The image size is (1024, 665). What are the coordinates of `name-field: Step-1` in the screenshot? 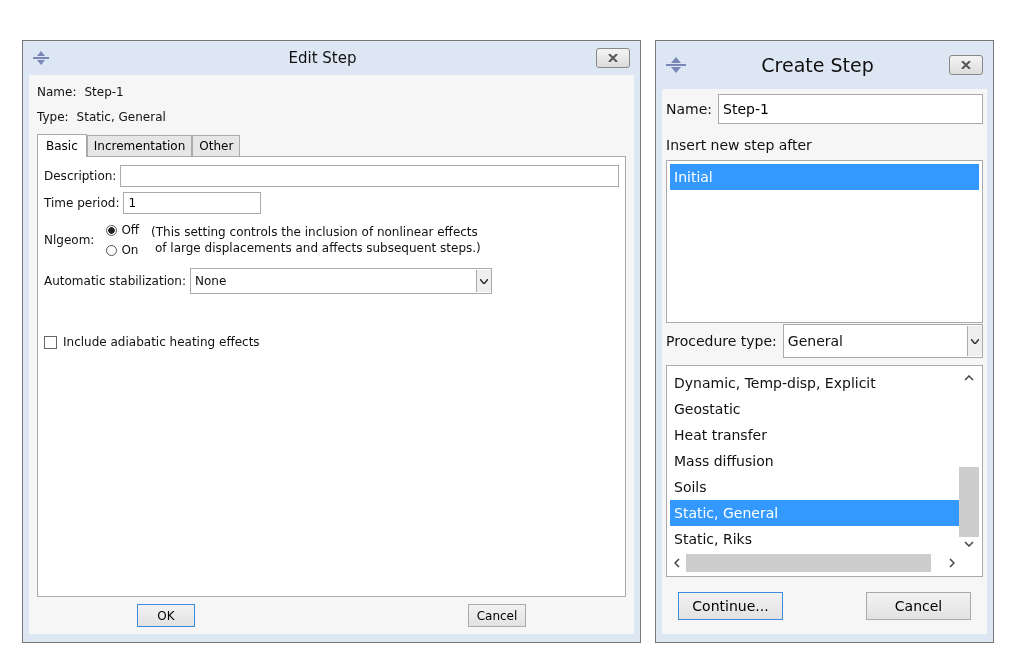 It's located at (850, 109).